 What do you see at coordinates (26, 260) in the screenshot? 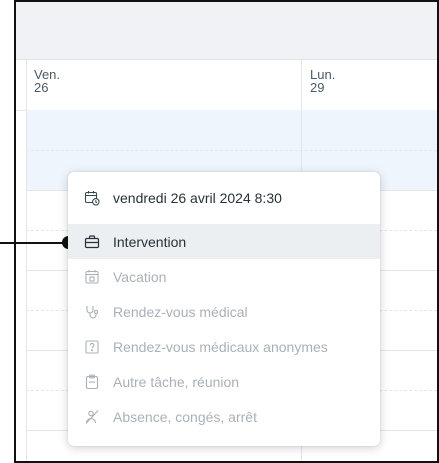
I see `column-divider` at bounding box center [26, 260].